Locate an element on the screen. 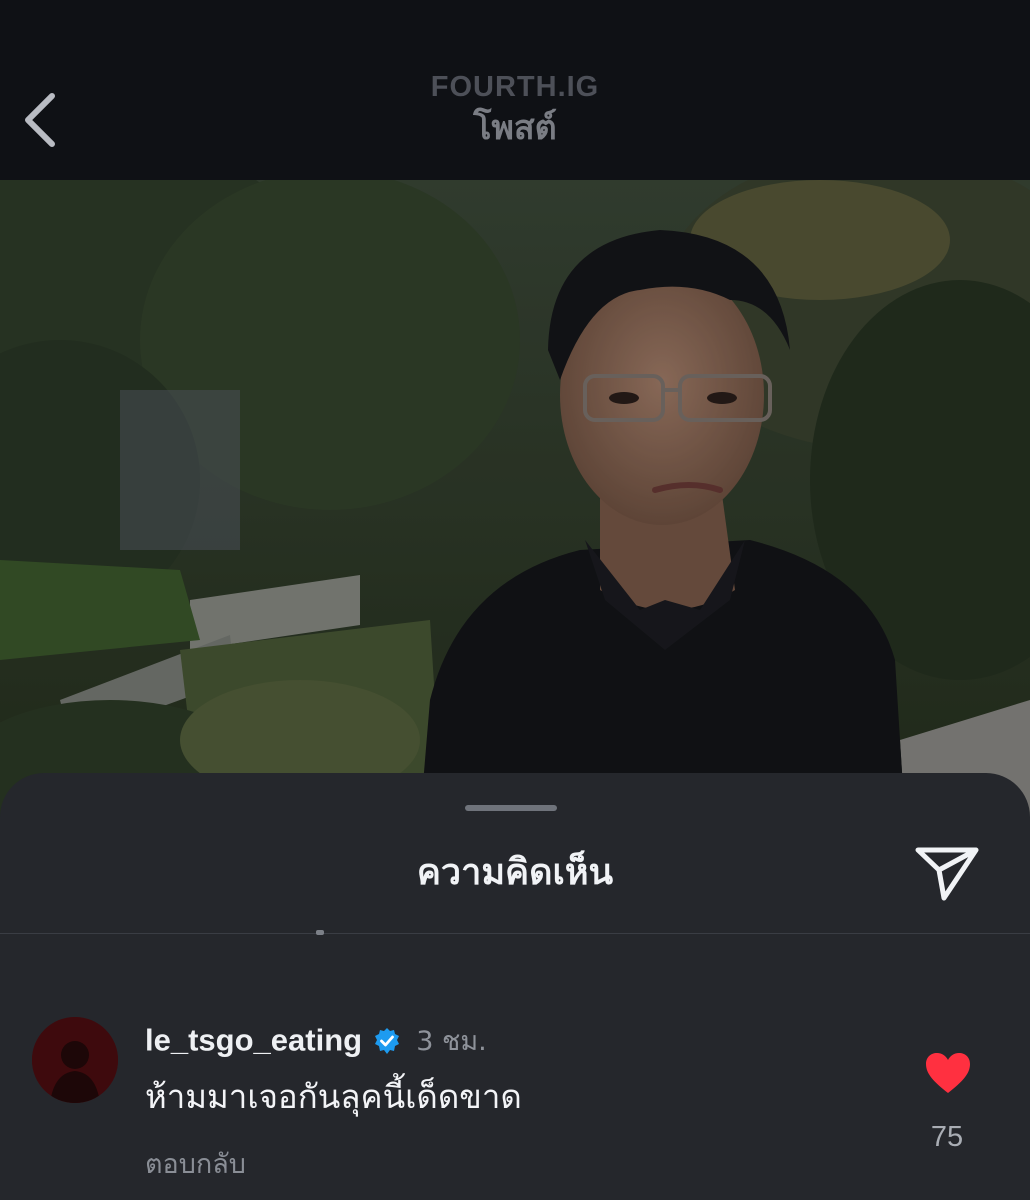  paper-plane-icon is located at coordinates (947, 874).